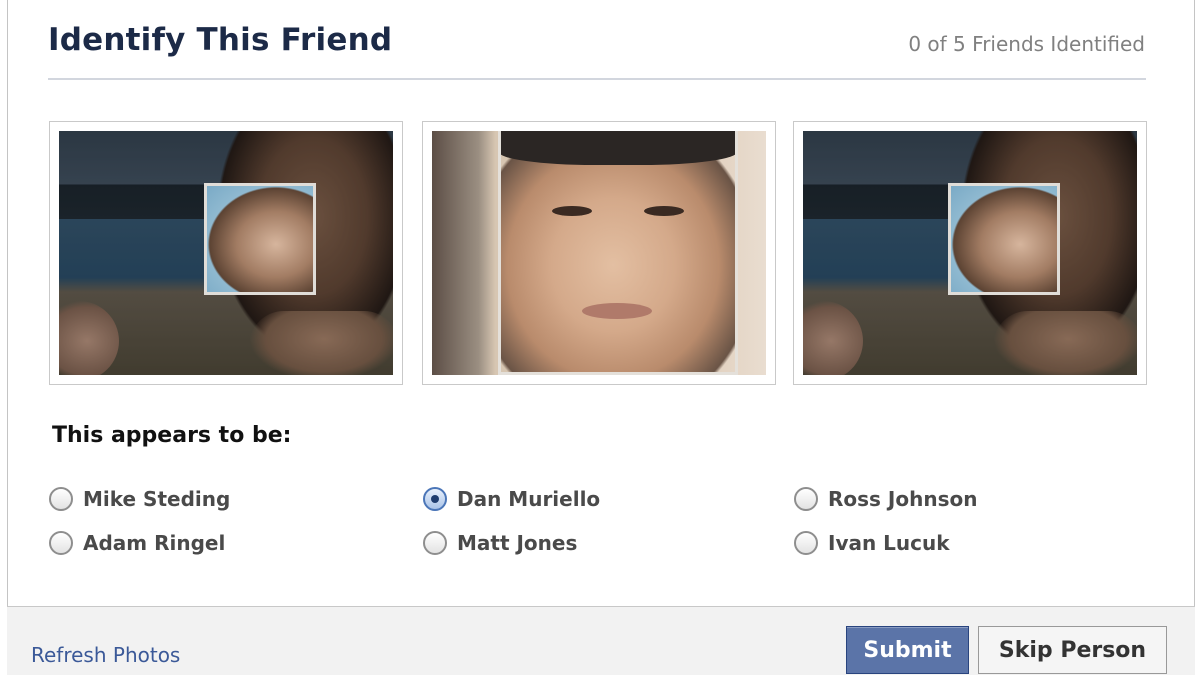  Describe the element at coordinates (601, 640) in the screenshot. I see `dialog-footer: Refresh Photos Submit Skip Person` at that location.